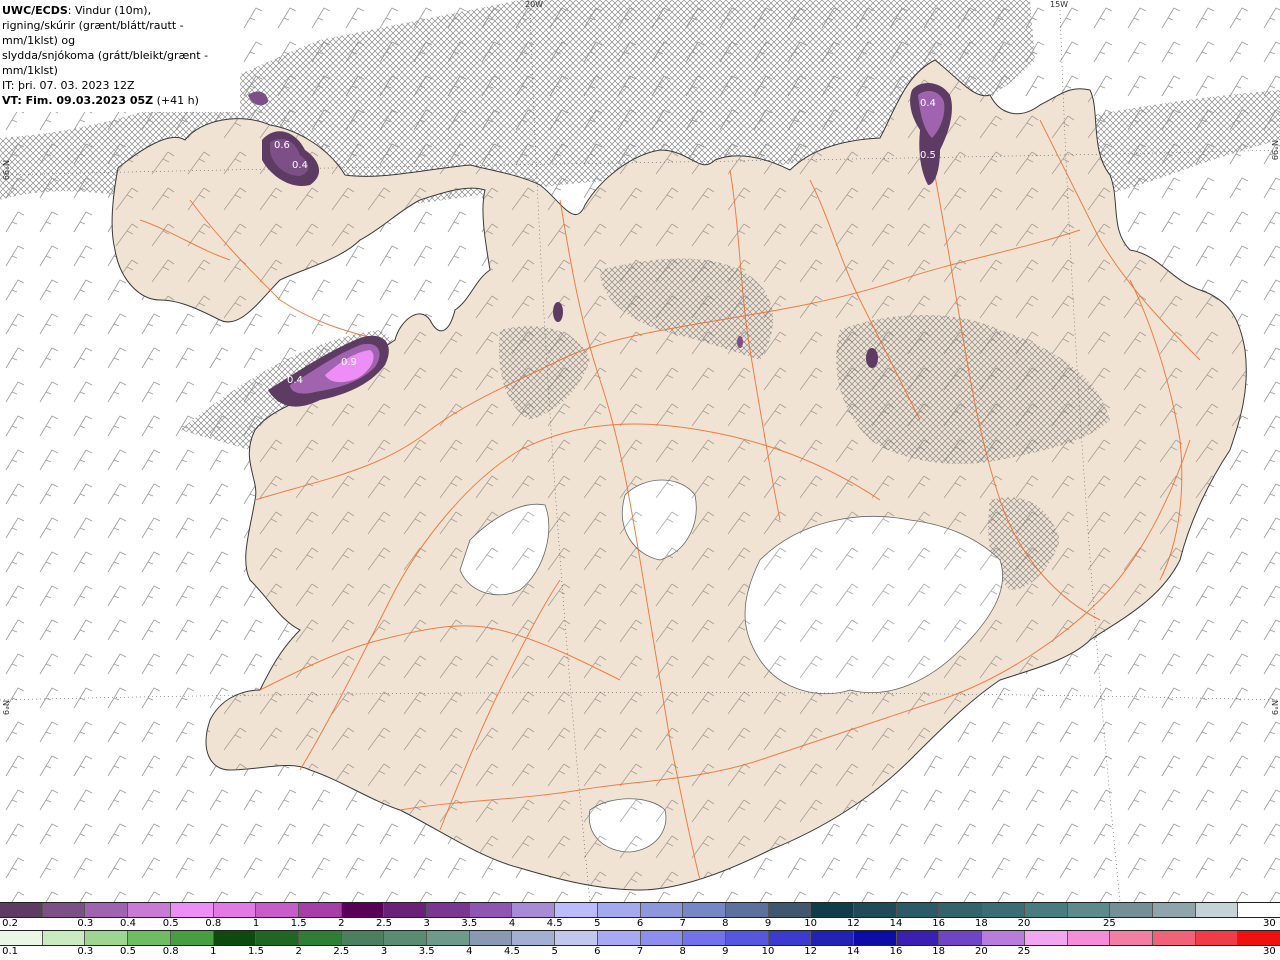  What do you see at coordinates (469, 923) in the screenshot?
I see `legend-tick-label: 3.5` at bounding box center [469, 923].